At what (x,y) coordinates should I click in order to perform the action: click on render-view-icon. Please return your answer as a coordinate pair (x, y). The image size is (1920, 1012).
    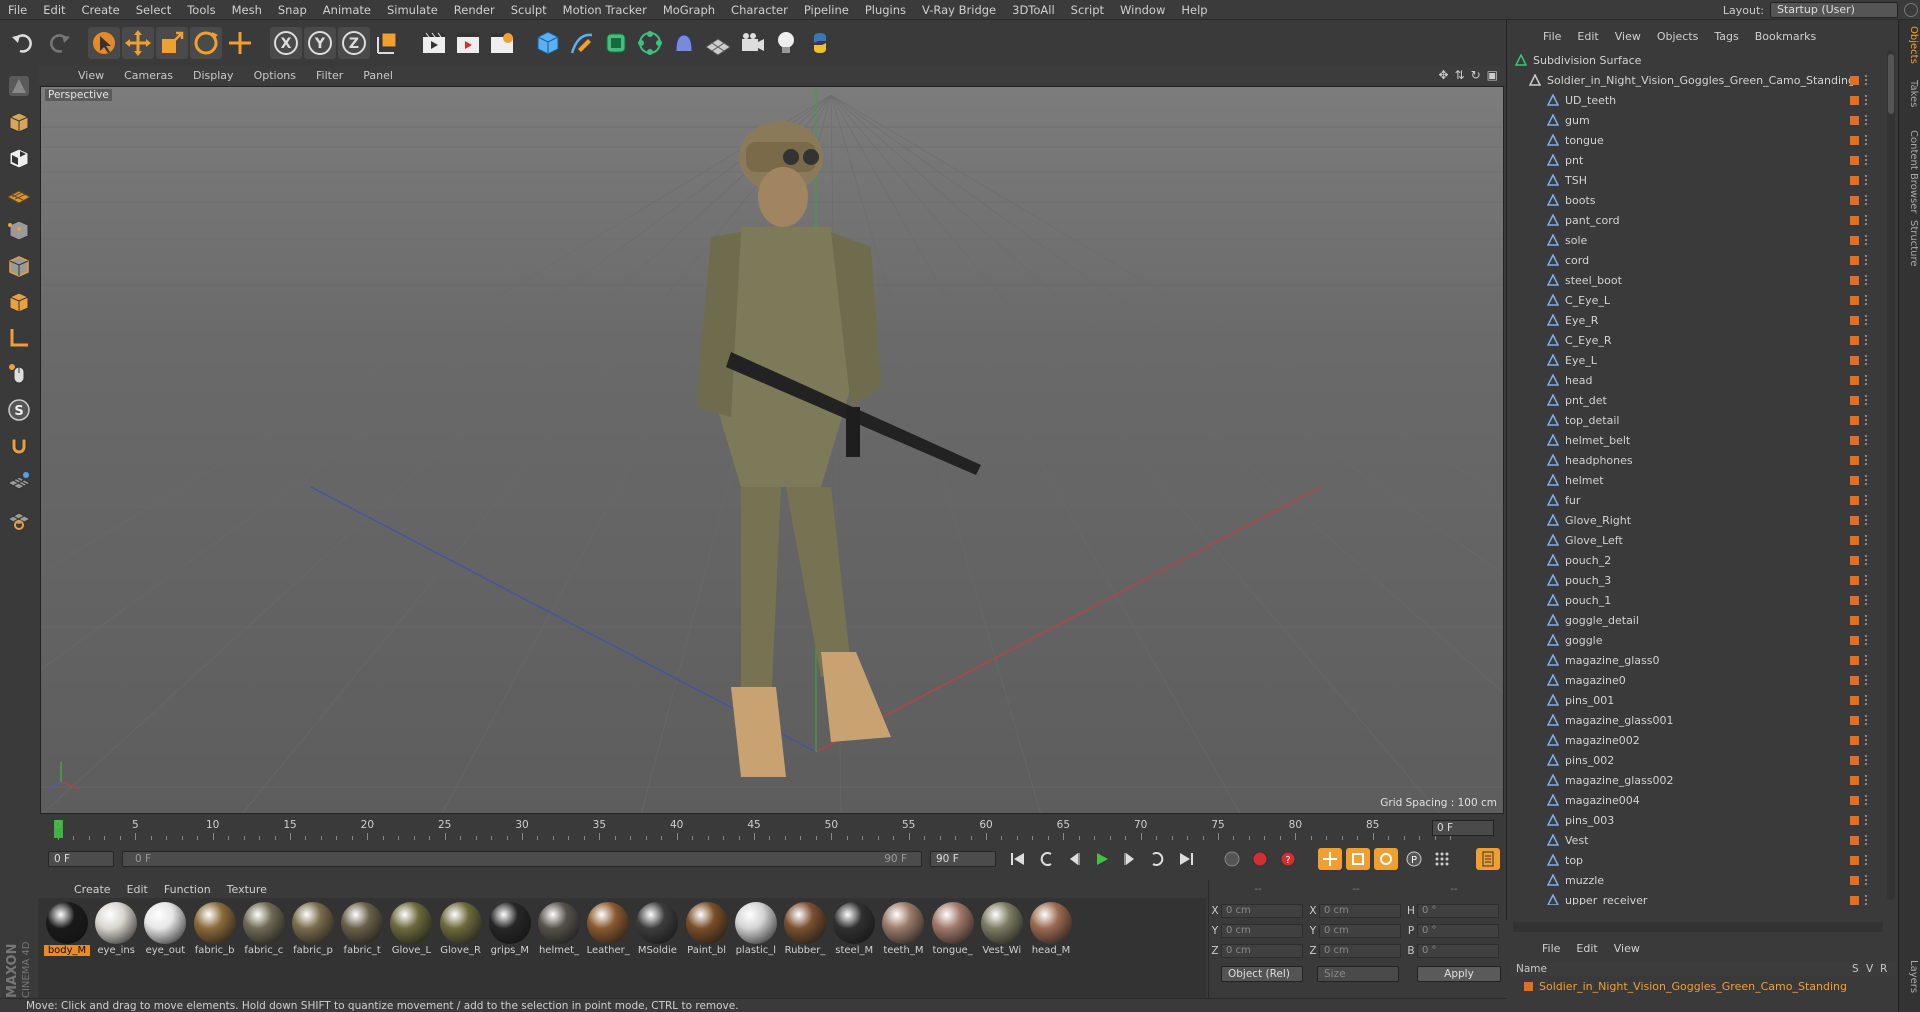
    Looking at the image, I should click on (434, 43).